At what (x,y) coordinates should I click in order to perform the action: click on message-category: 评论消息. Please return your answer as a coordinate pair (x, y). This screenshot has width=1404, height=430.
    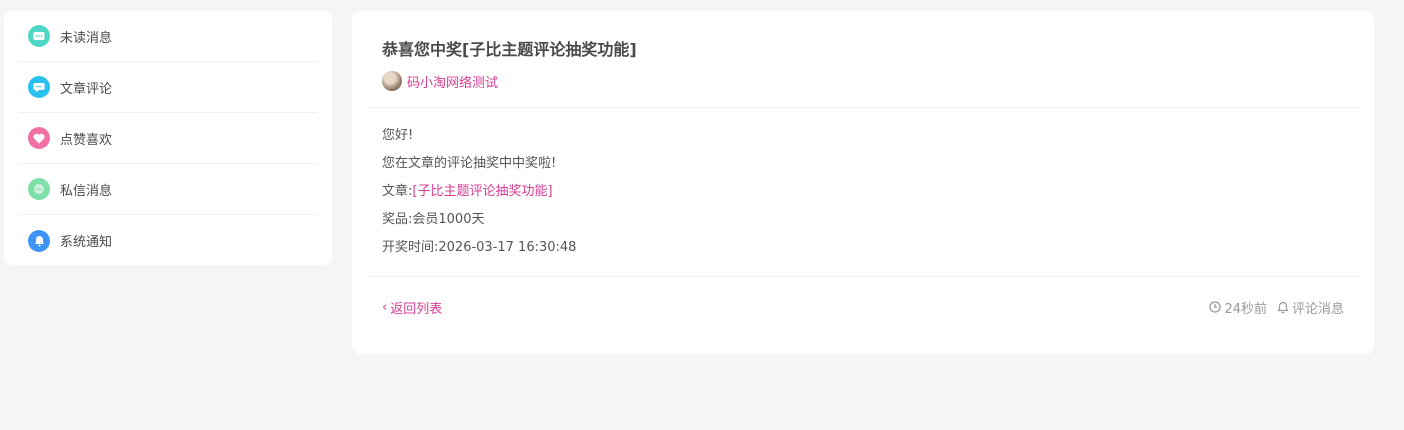
    Looking at the image, I should click on (1310, 307).